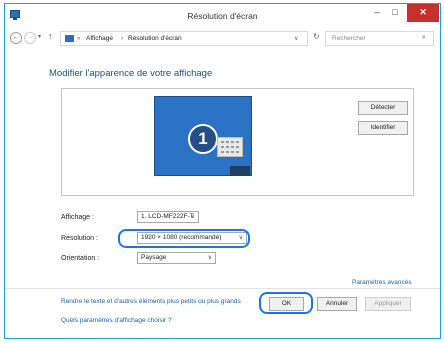 The image size is (445, 343). Describe the element at coordinates (192, 217) in the screenshot. I see `display-chevron-icon: ∨` at that location.